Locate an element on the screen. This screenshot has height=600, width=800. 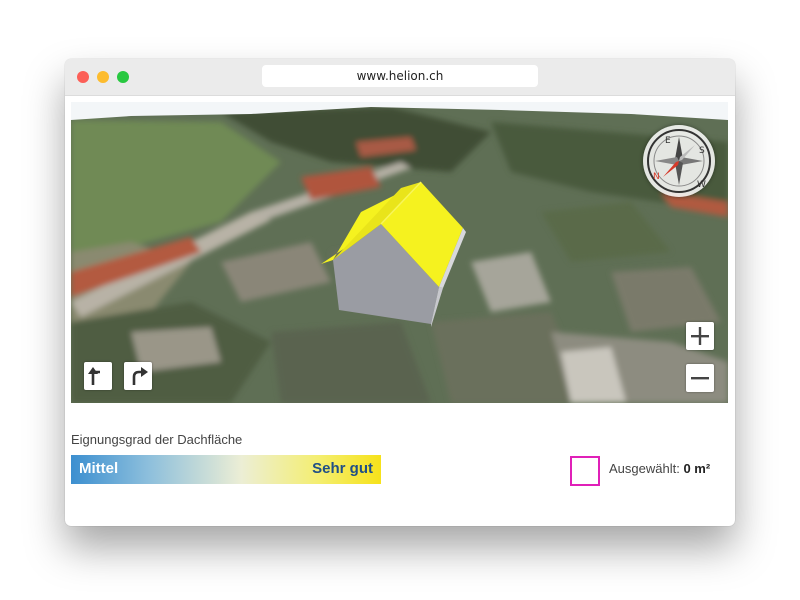
suitability-legend-bar: Mittel Sehr gut is located at coordinates (226, 469).